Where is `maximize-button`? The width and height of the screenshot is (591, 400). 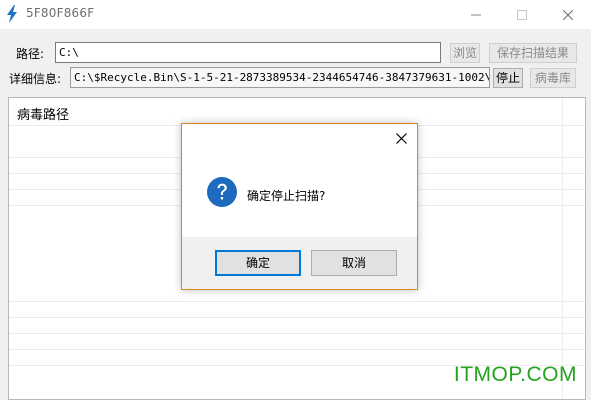
maximize-button is located at coordinates (522, 14).